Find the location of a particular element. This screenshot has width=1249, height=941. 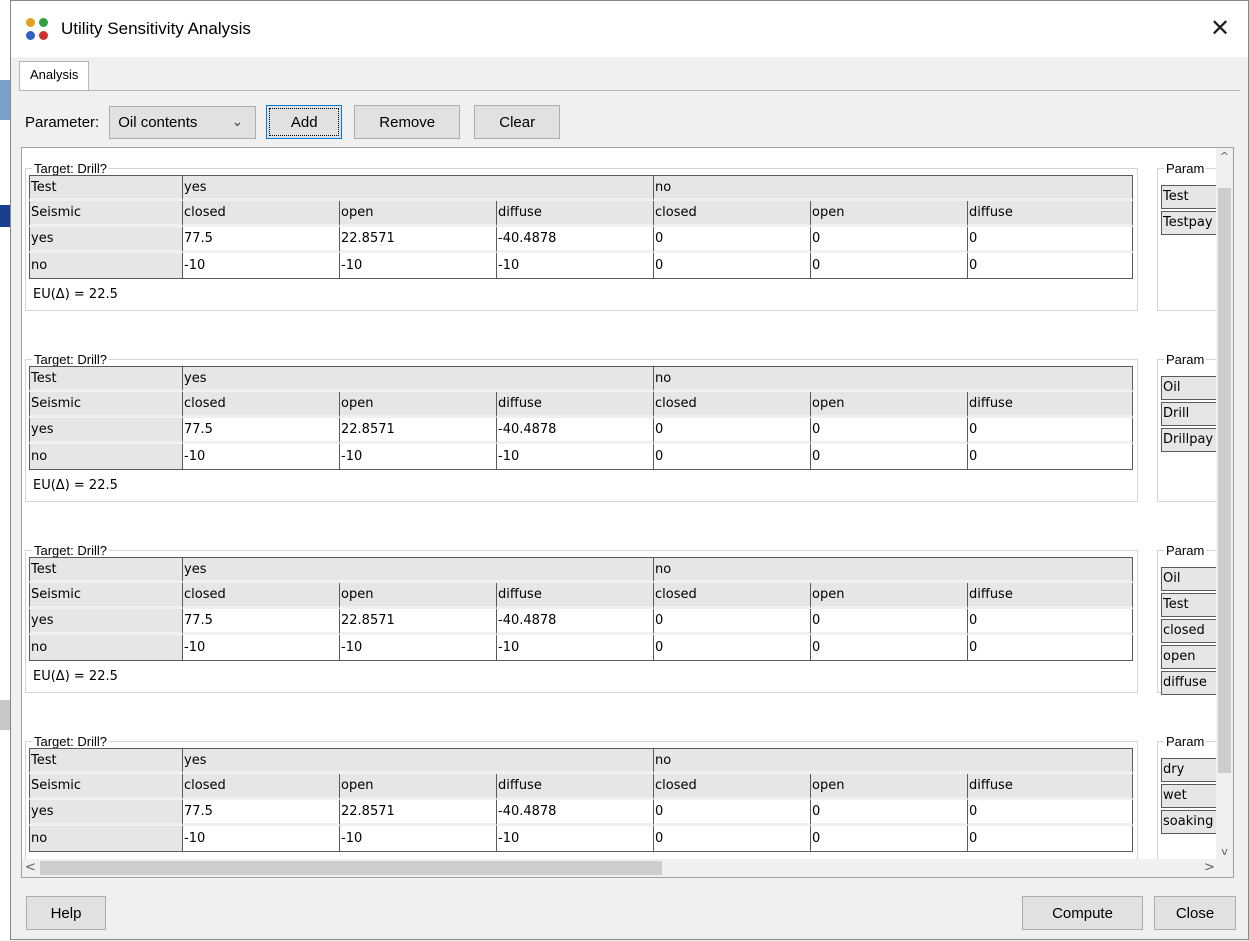

title-bar: Utility Sensitivity Analysis ✕ is located at coordinates (629, 29).